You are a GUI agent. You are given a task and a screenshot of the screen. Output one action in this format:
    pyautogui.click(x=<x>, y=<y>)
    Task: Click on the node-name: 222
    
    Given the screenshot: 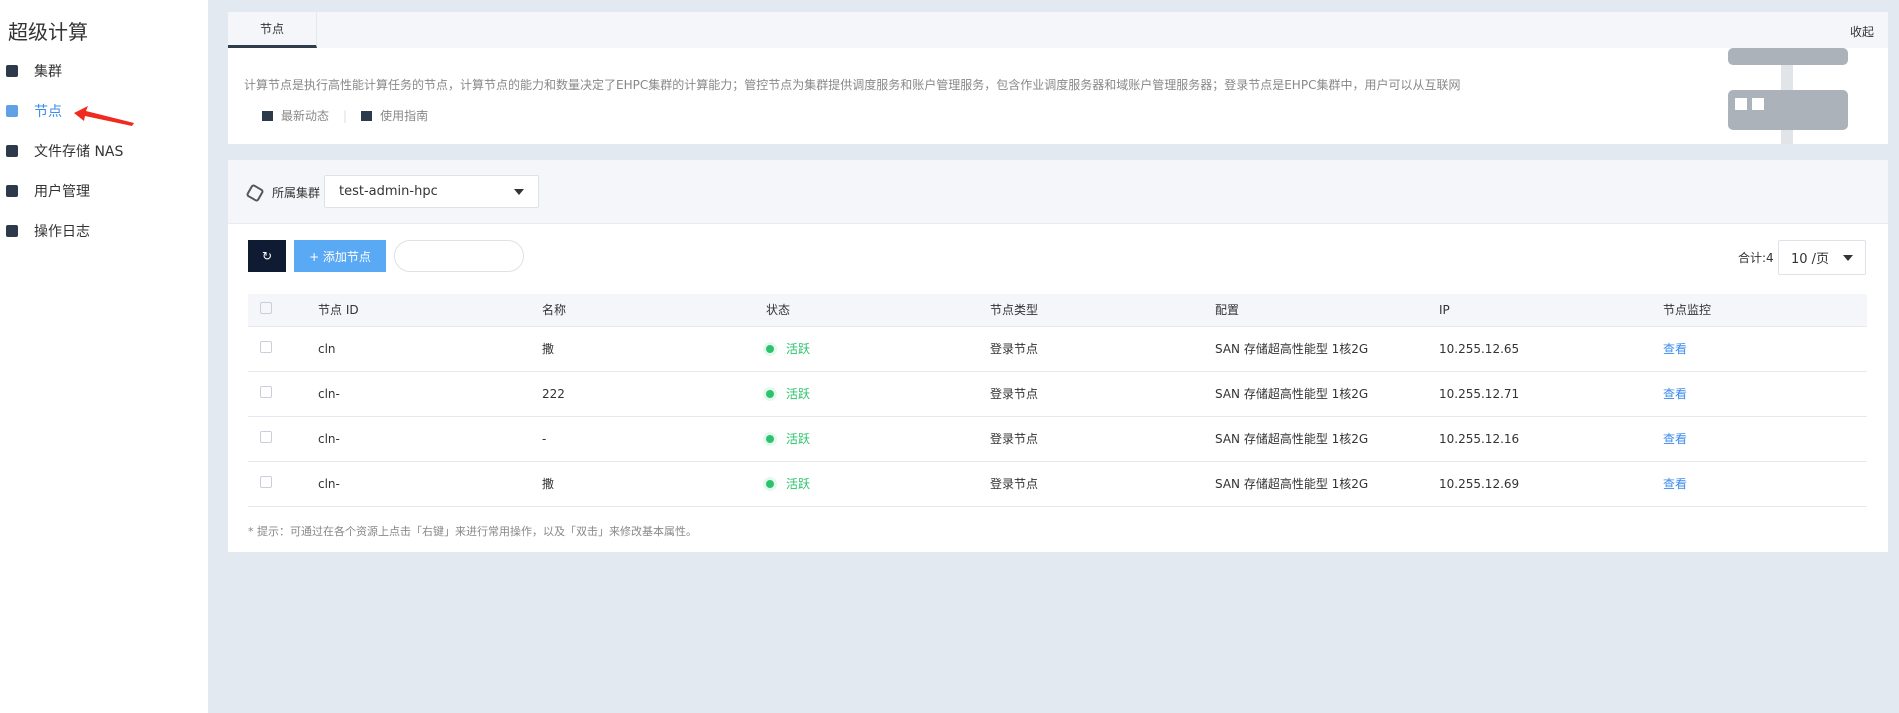 What is the action you would take?
    pyautogui.click(x=654, y=394)
    